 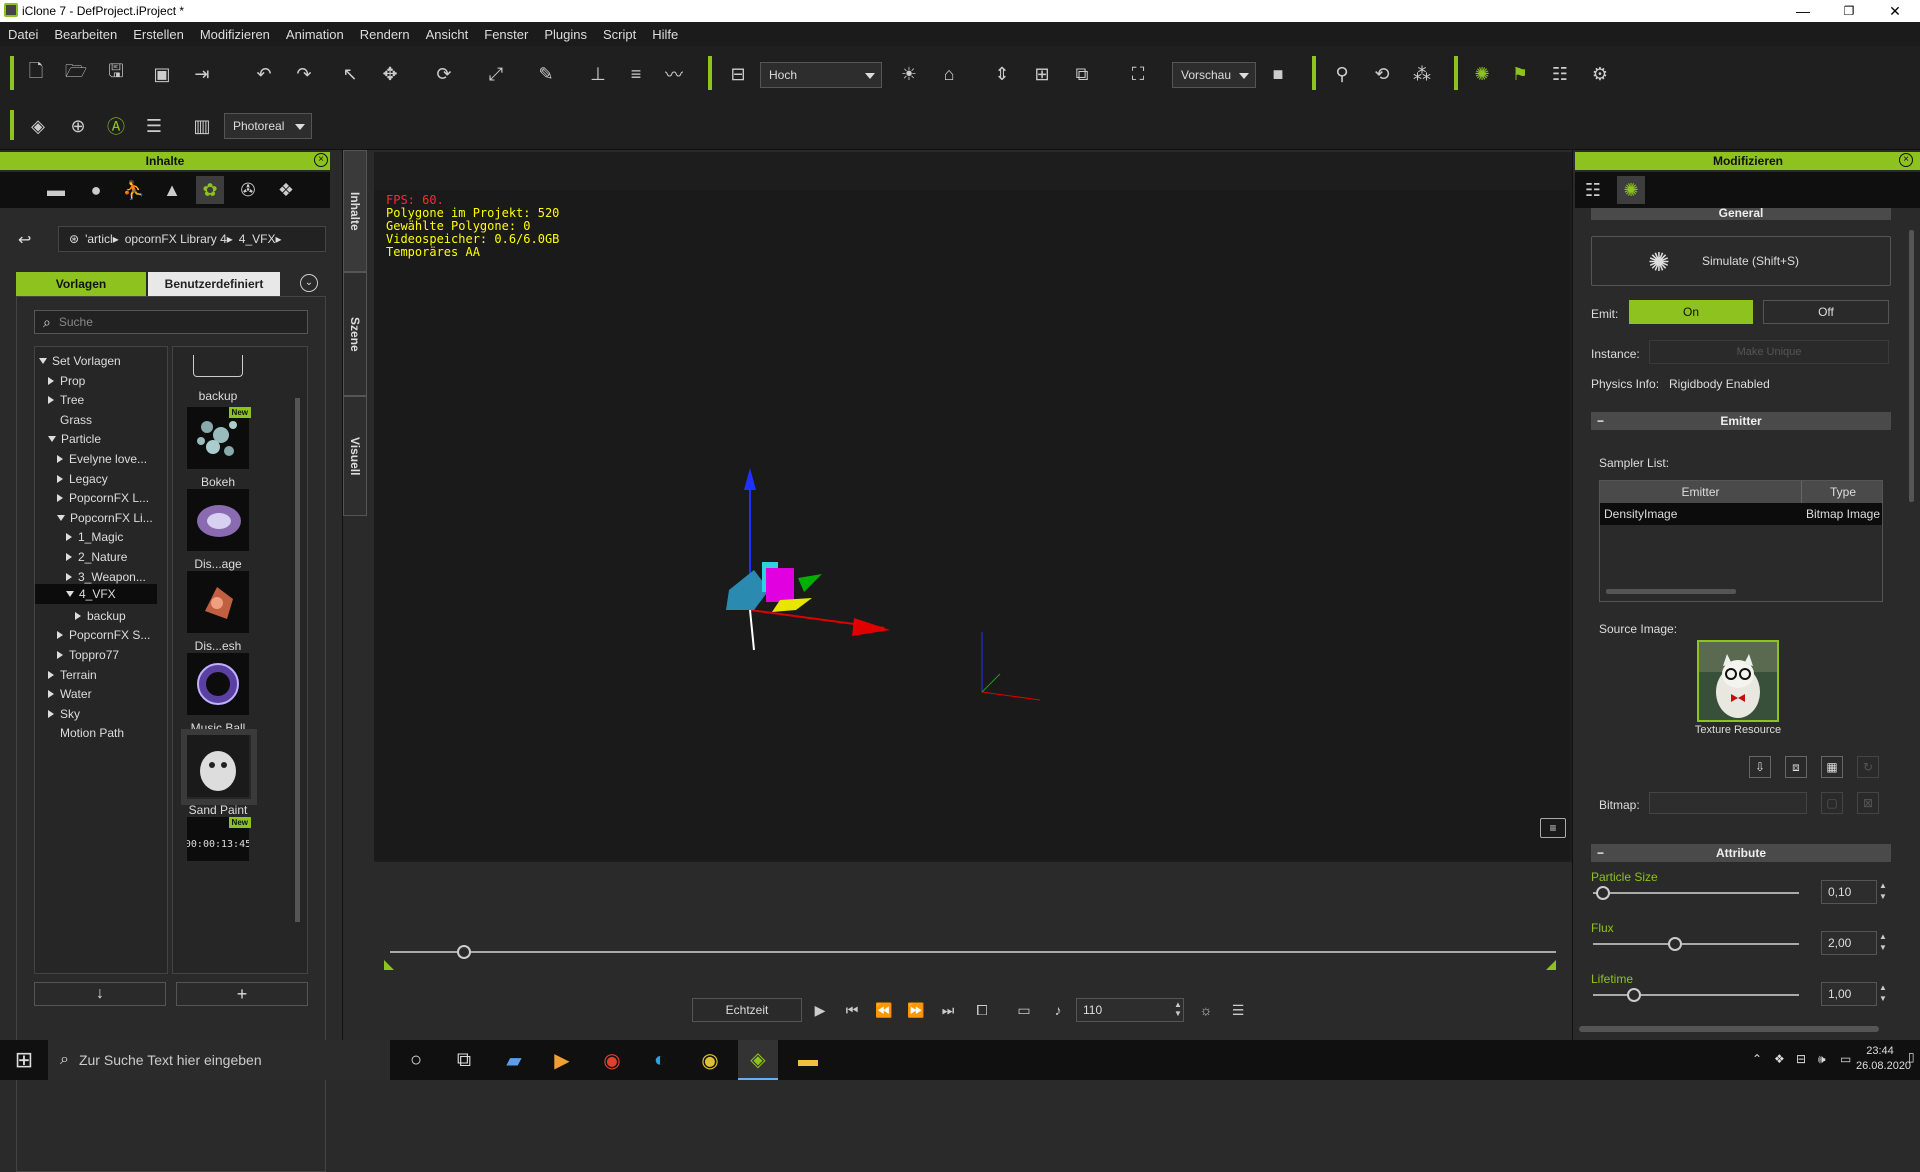 I want to click on playback-mode: Echtzeit, so click(x=747, y=1010).